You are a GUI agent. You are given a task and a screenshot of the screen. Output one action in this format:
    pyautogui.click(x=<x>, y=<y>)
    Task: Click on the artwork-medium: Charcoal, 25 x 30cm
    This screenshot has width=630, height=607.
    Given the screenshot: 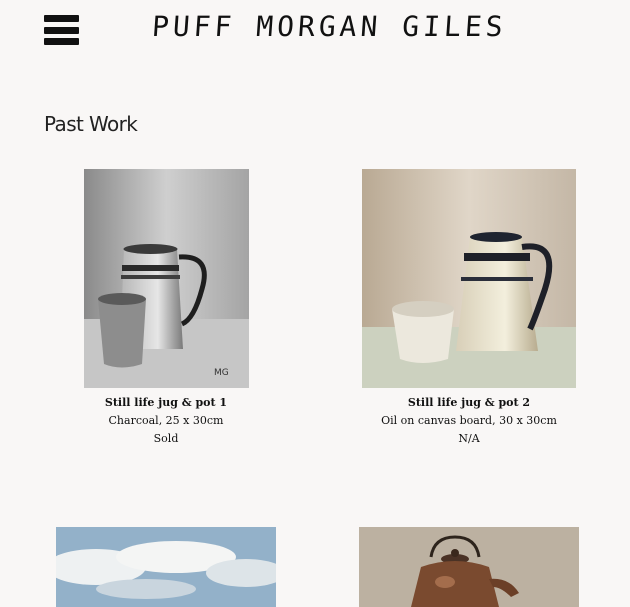 What is the action you would take?
    pyautogui.click(x=166, y=420)
    